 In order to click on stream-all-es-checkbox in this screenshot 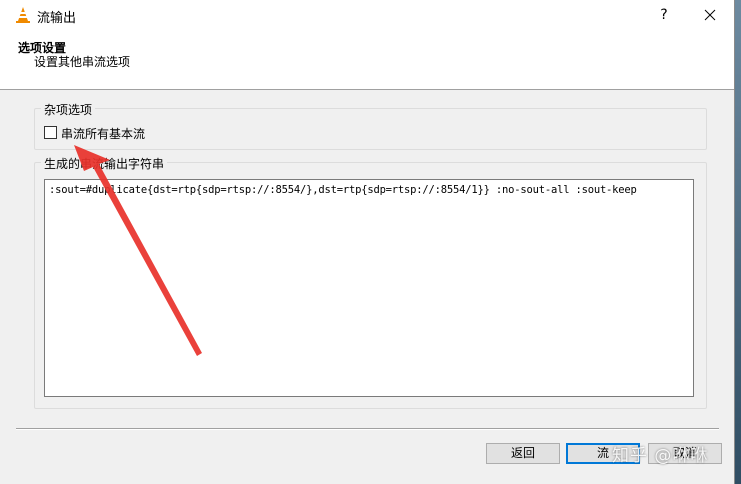, I will do `click(50, 132)`.